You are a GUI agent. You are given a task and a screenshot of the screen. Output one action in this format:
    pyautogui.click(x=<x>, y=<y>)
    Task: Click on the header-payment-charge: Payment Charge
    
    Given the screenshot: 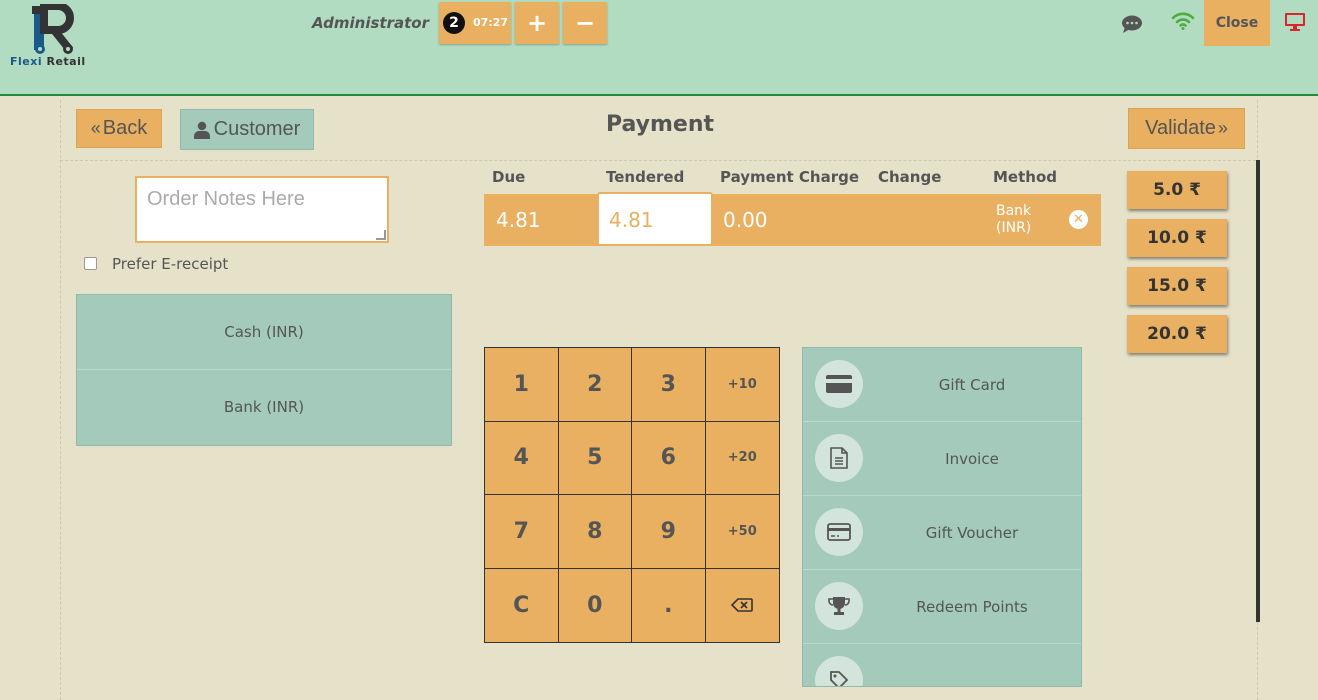 What is the action you would take?
    pyautogui.click(x=790, y=177)
    